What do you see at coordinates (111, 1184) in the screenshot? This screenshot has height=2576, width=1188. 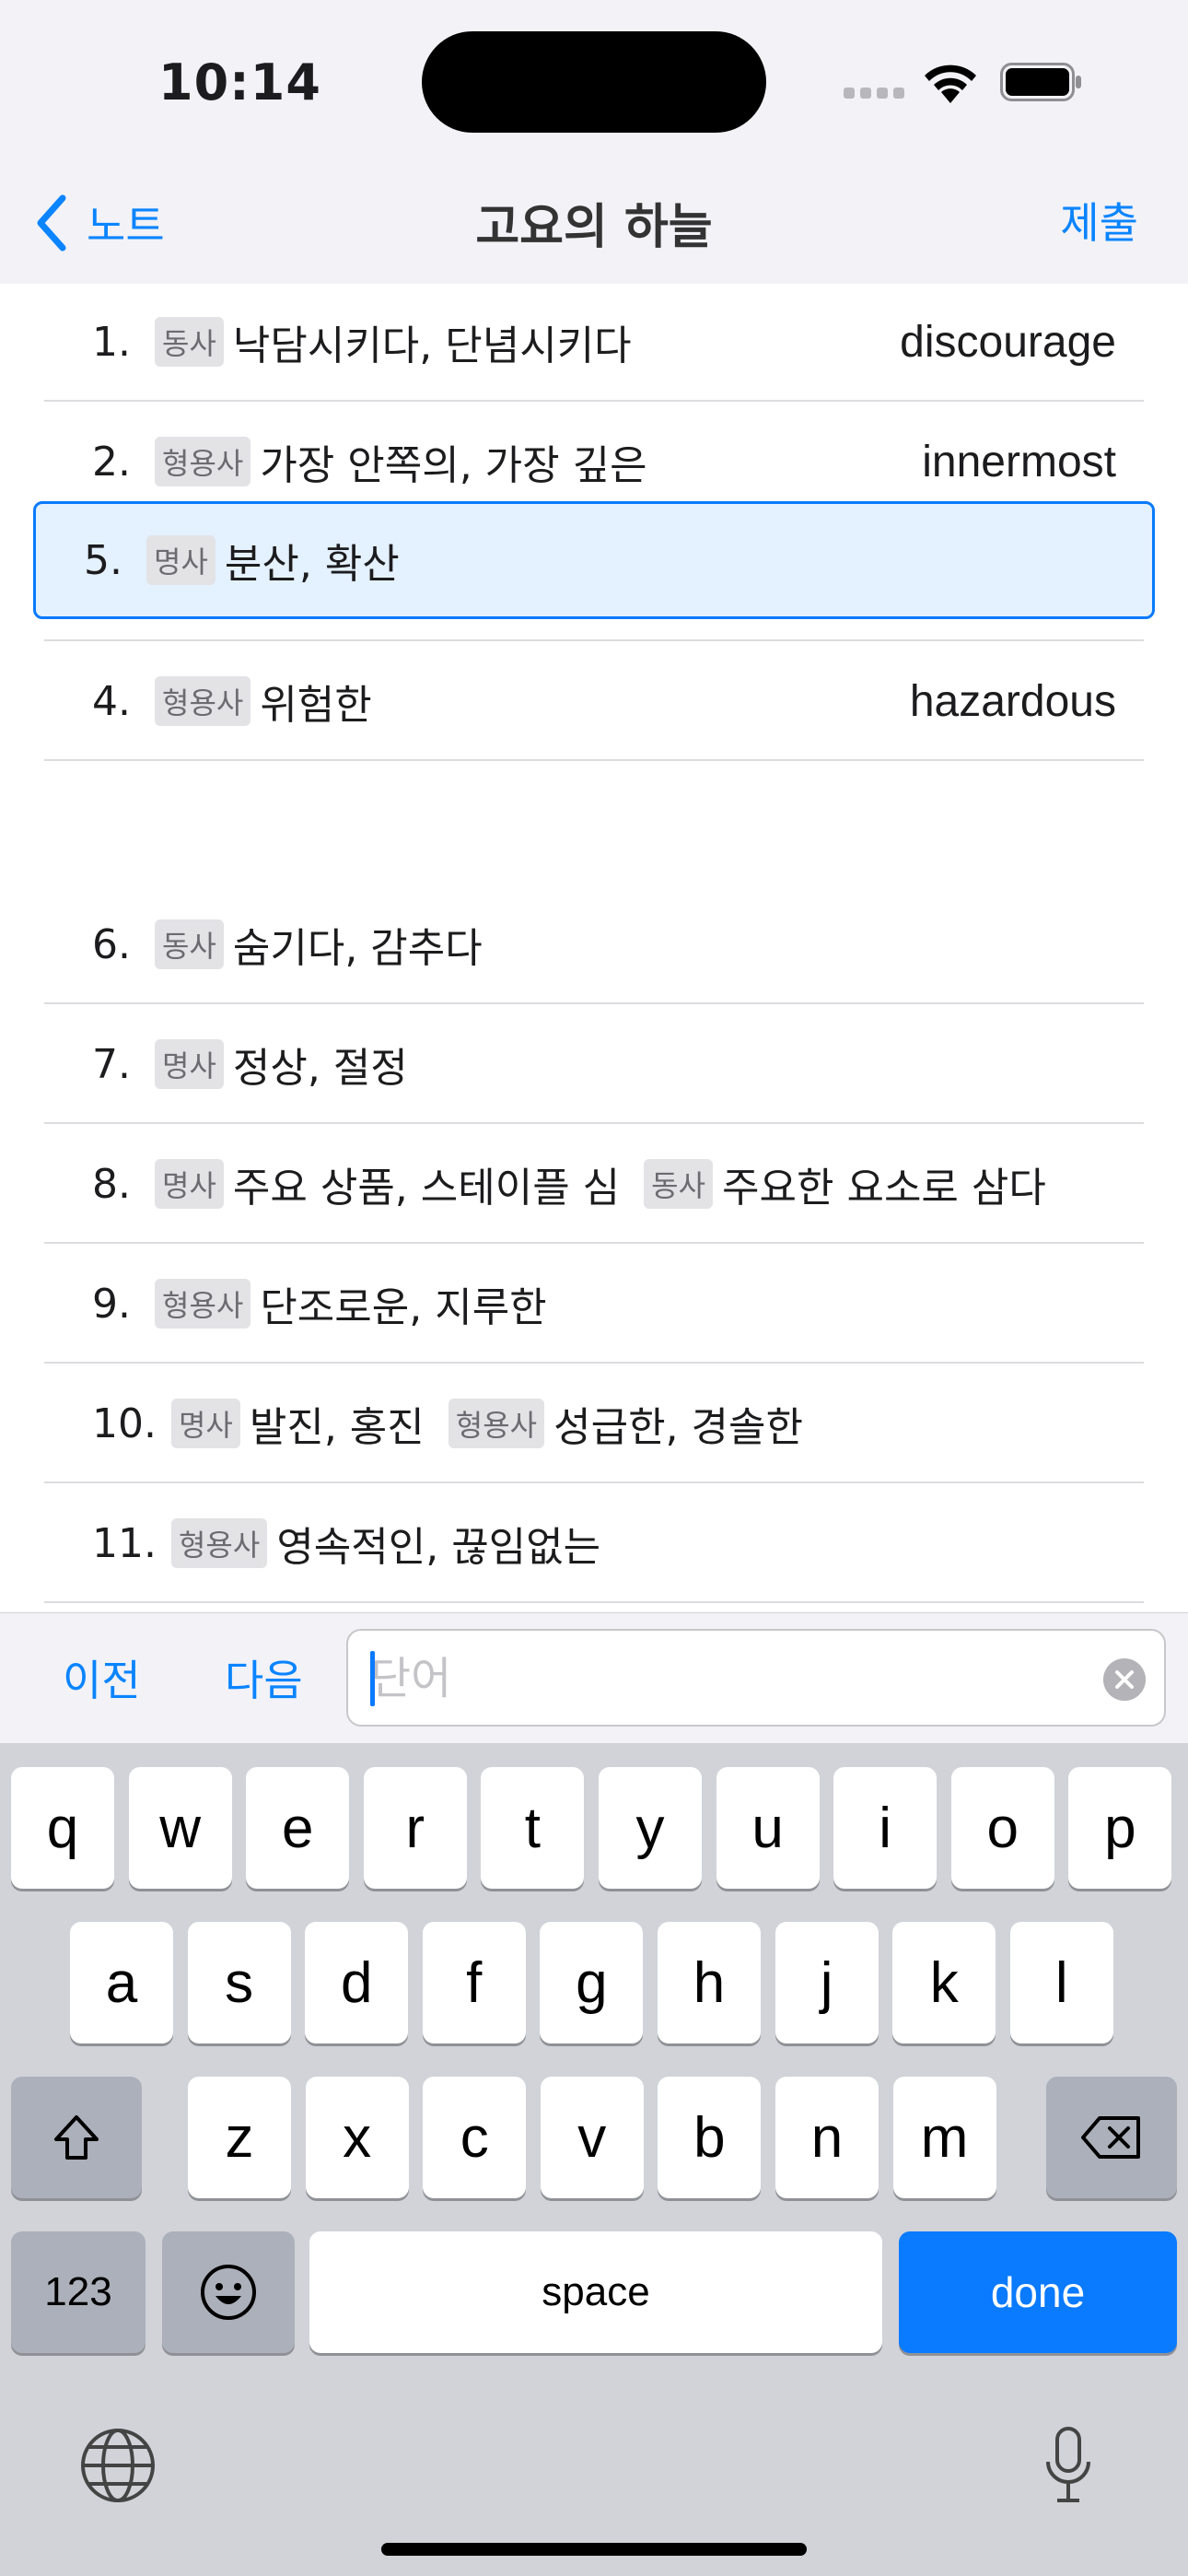 I see `row-number: 8.` at bounding box center [111, 1184].